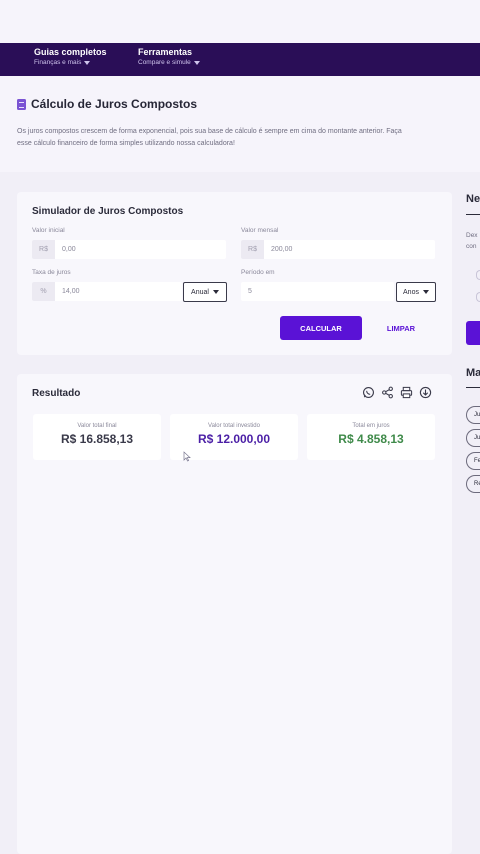 The height and width of the screenshot is (854, 480). I want to click on result-box-total-final: Valor total final R$ 16.858,13, so click(97, 437).